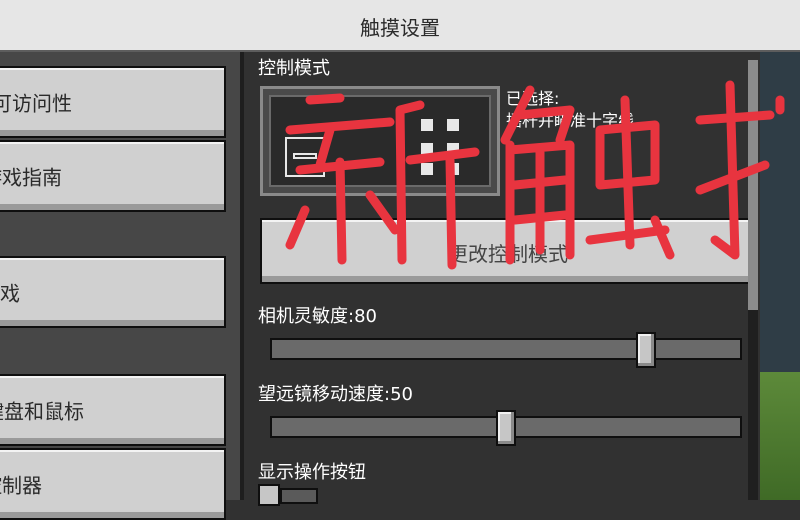 The height and width of the screenshot is (520, 800). What do you see at coordinates (21, 485) in the screenshot?
I see `sidebar-item-label: 控制器` at bounding box center [21, 485].